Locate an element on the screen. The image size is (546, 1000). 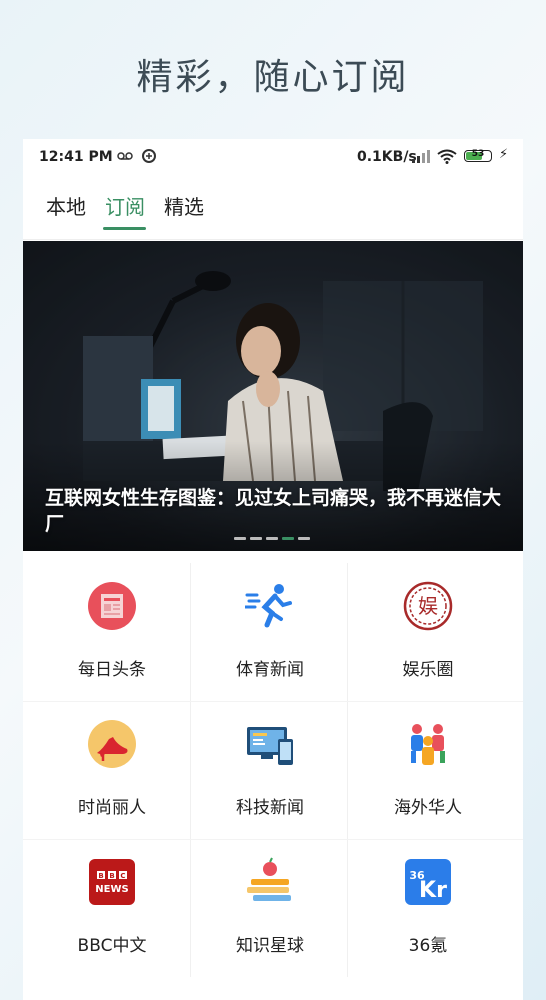
channel-label: 海外华人 is located at coordinates (428, 808).